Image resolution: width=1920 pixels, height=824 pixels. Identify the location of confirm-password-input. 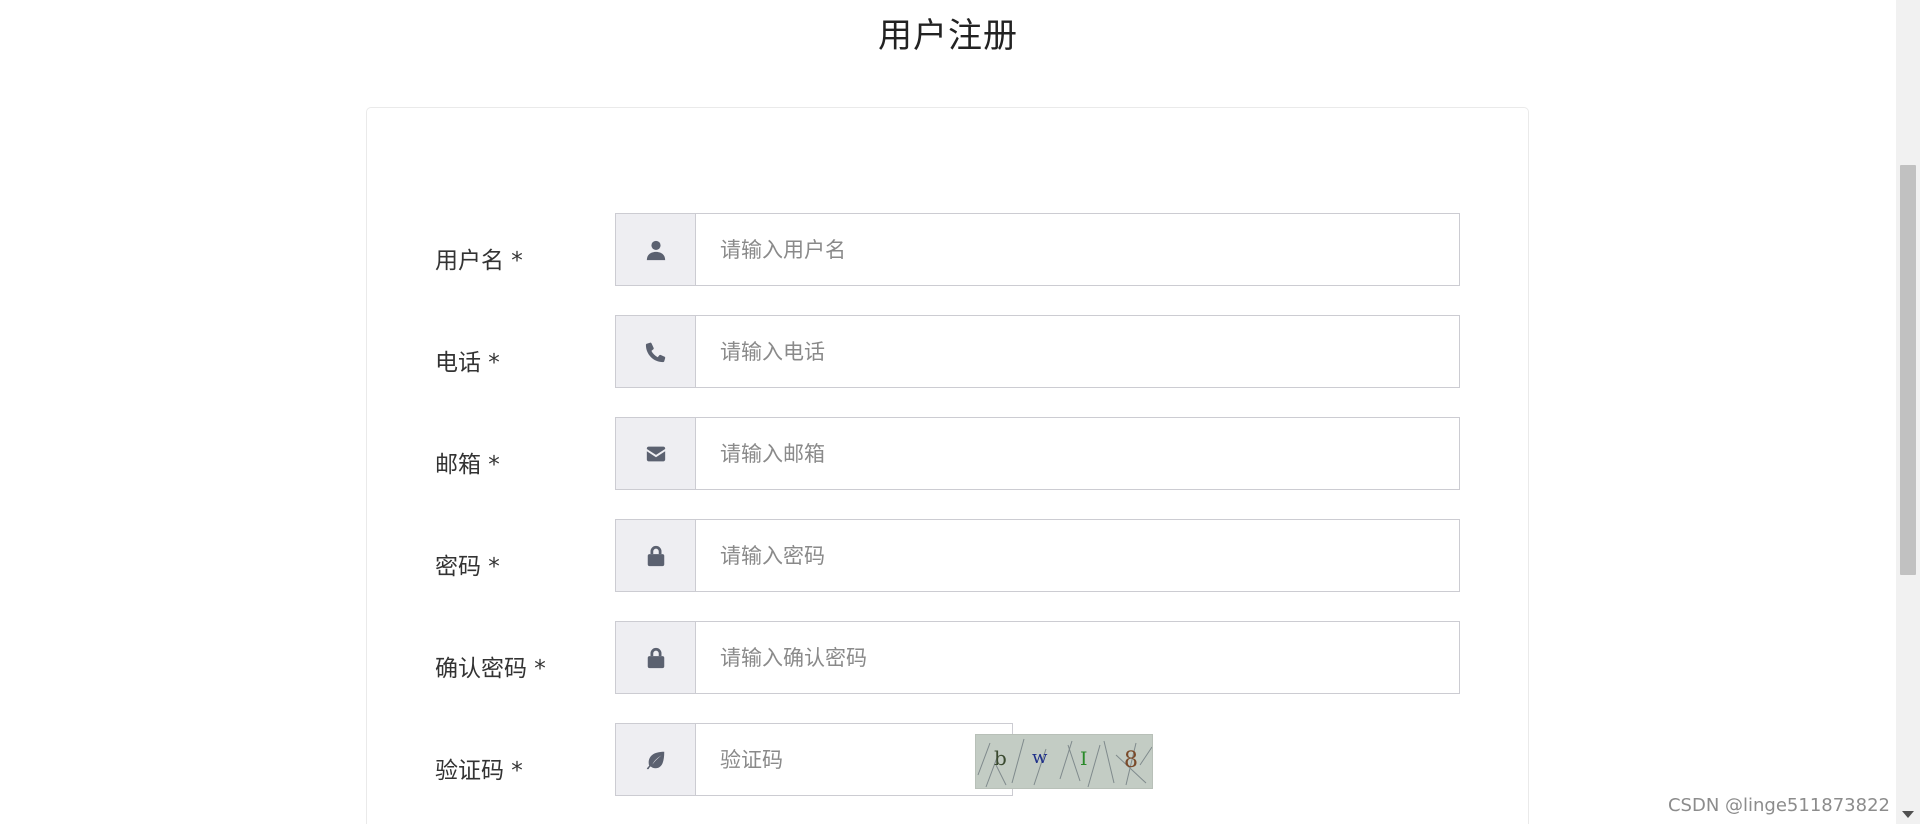
(1078, 657).